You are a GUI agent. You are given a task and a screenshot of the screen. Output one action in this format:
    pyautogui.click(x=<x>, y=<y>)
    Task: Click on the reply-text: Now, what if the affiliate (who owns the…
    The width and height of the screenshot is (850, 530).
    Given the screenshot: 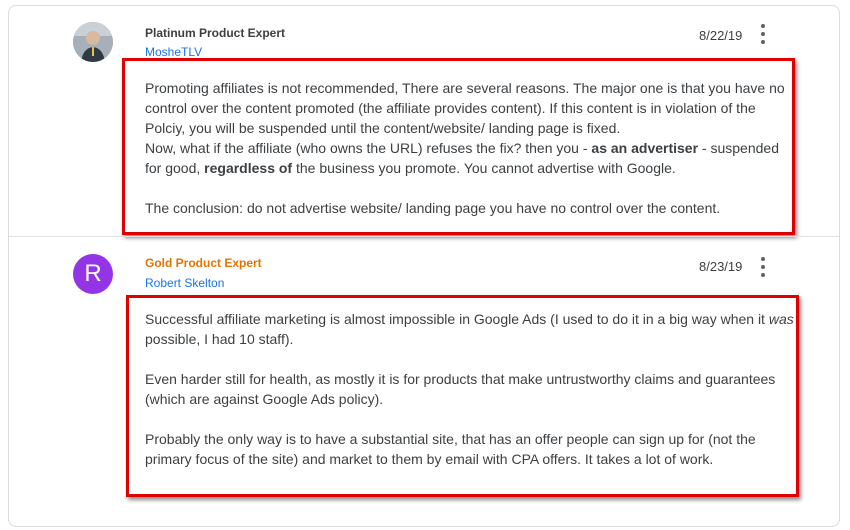 What is the action you would take?
    pyautogui.click(x=368, y=148)
    